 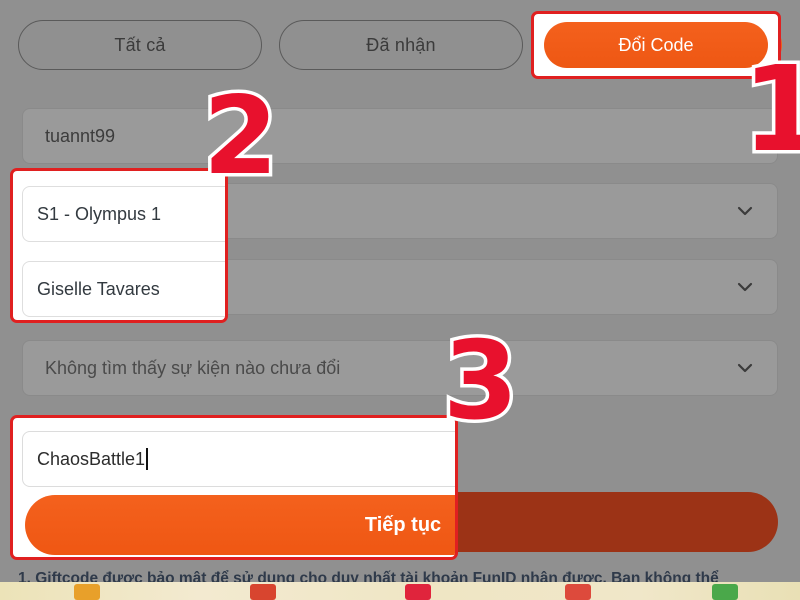 I want to click on event-select-value: Không tìm thấy sự kiện nào chưa đổi, so click(x=193, y=367).